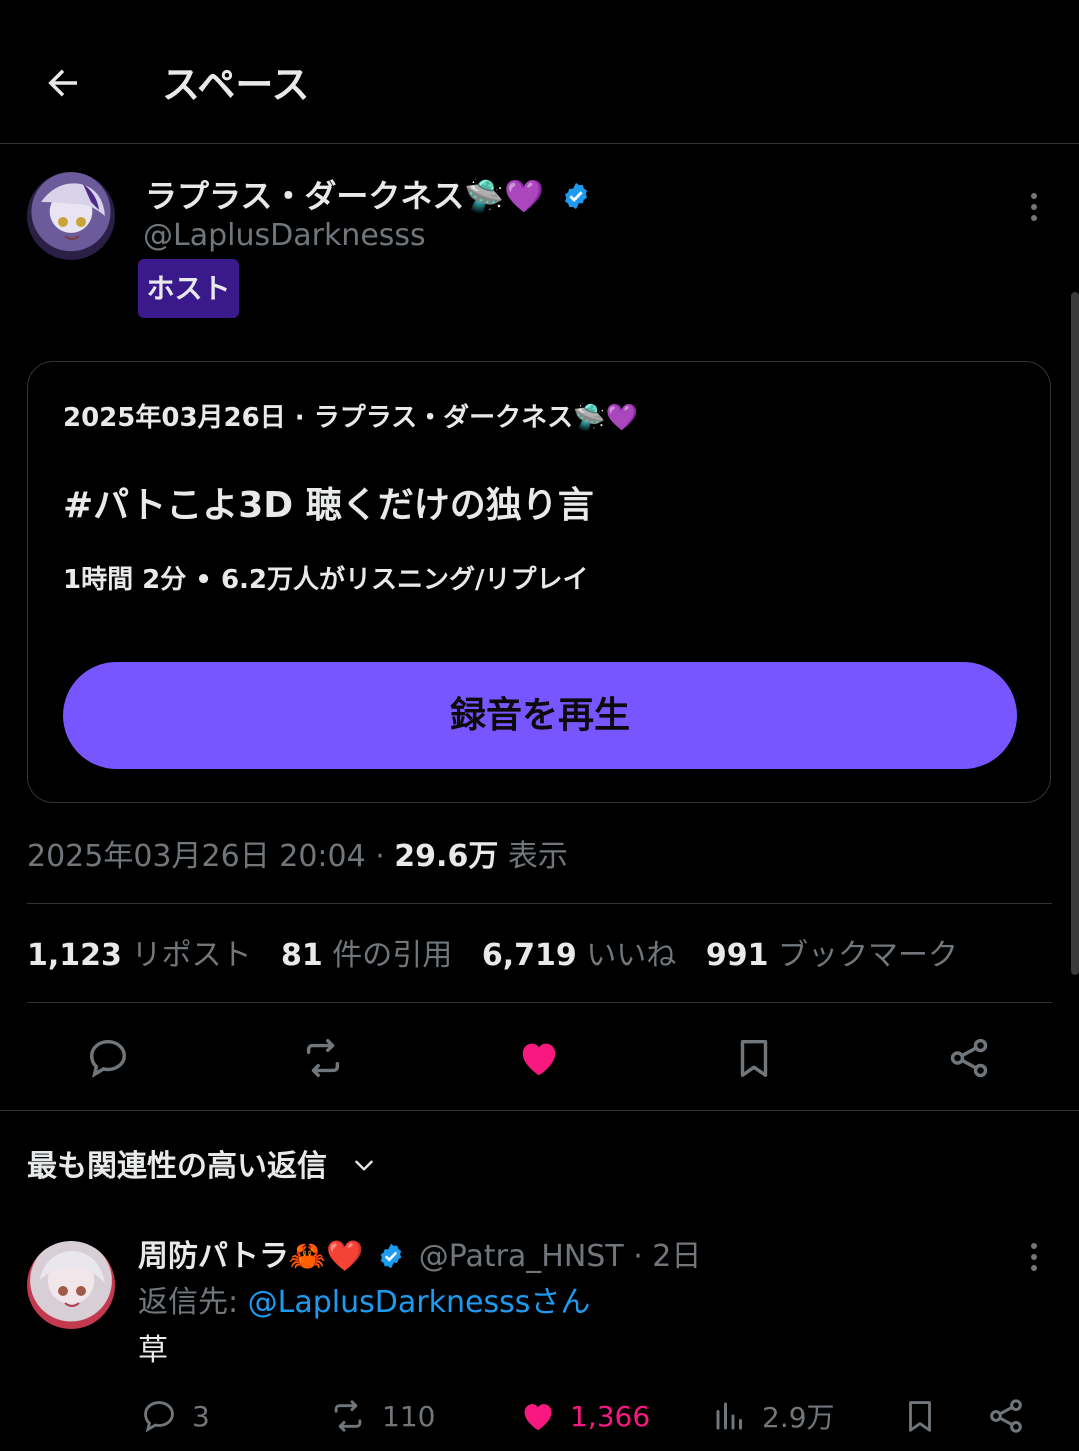  I want to click on reply-action-repost: 110, so click(381, 1416).